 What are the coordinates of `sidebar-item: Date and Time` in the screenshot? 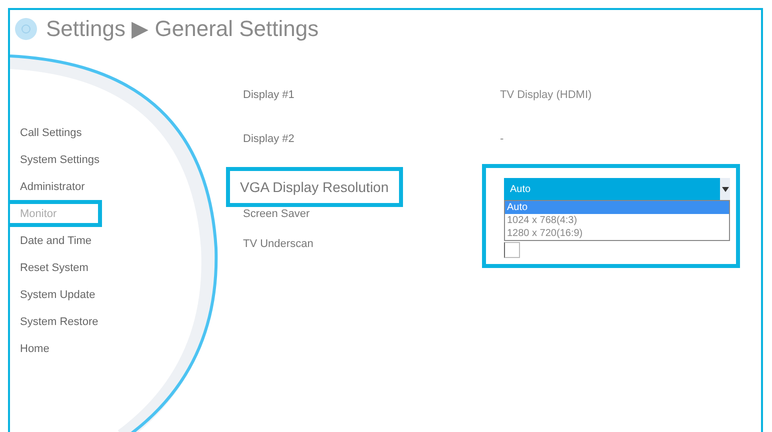 It's located at (57, 240).